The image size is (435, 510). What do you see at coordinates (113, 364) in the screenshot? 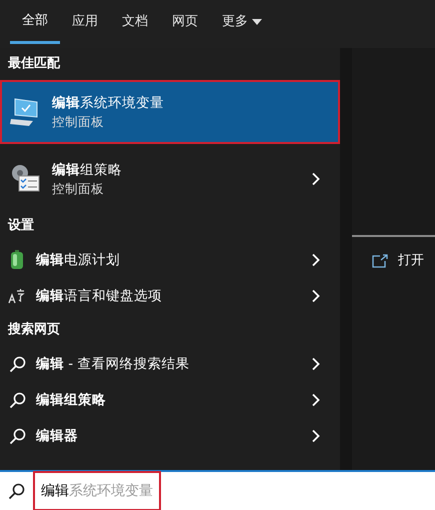
I see `result-title: 编辑 - 查看网络搜索结果` at bounding box center [113, 364].